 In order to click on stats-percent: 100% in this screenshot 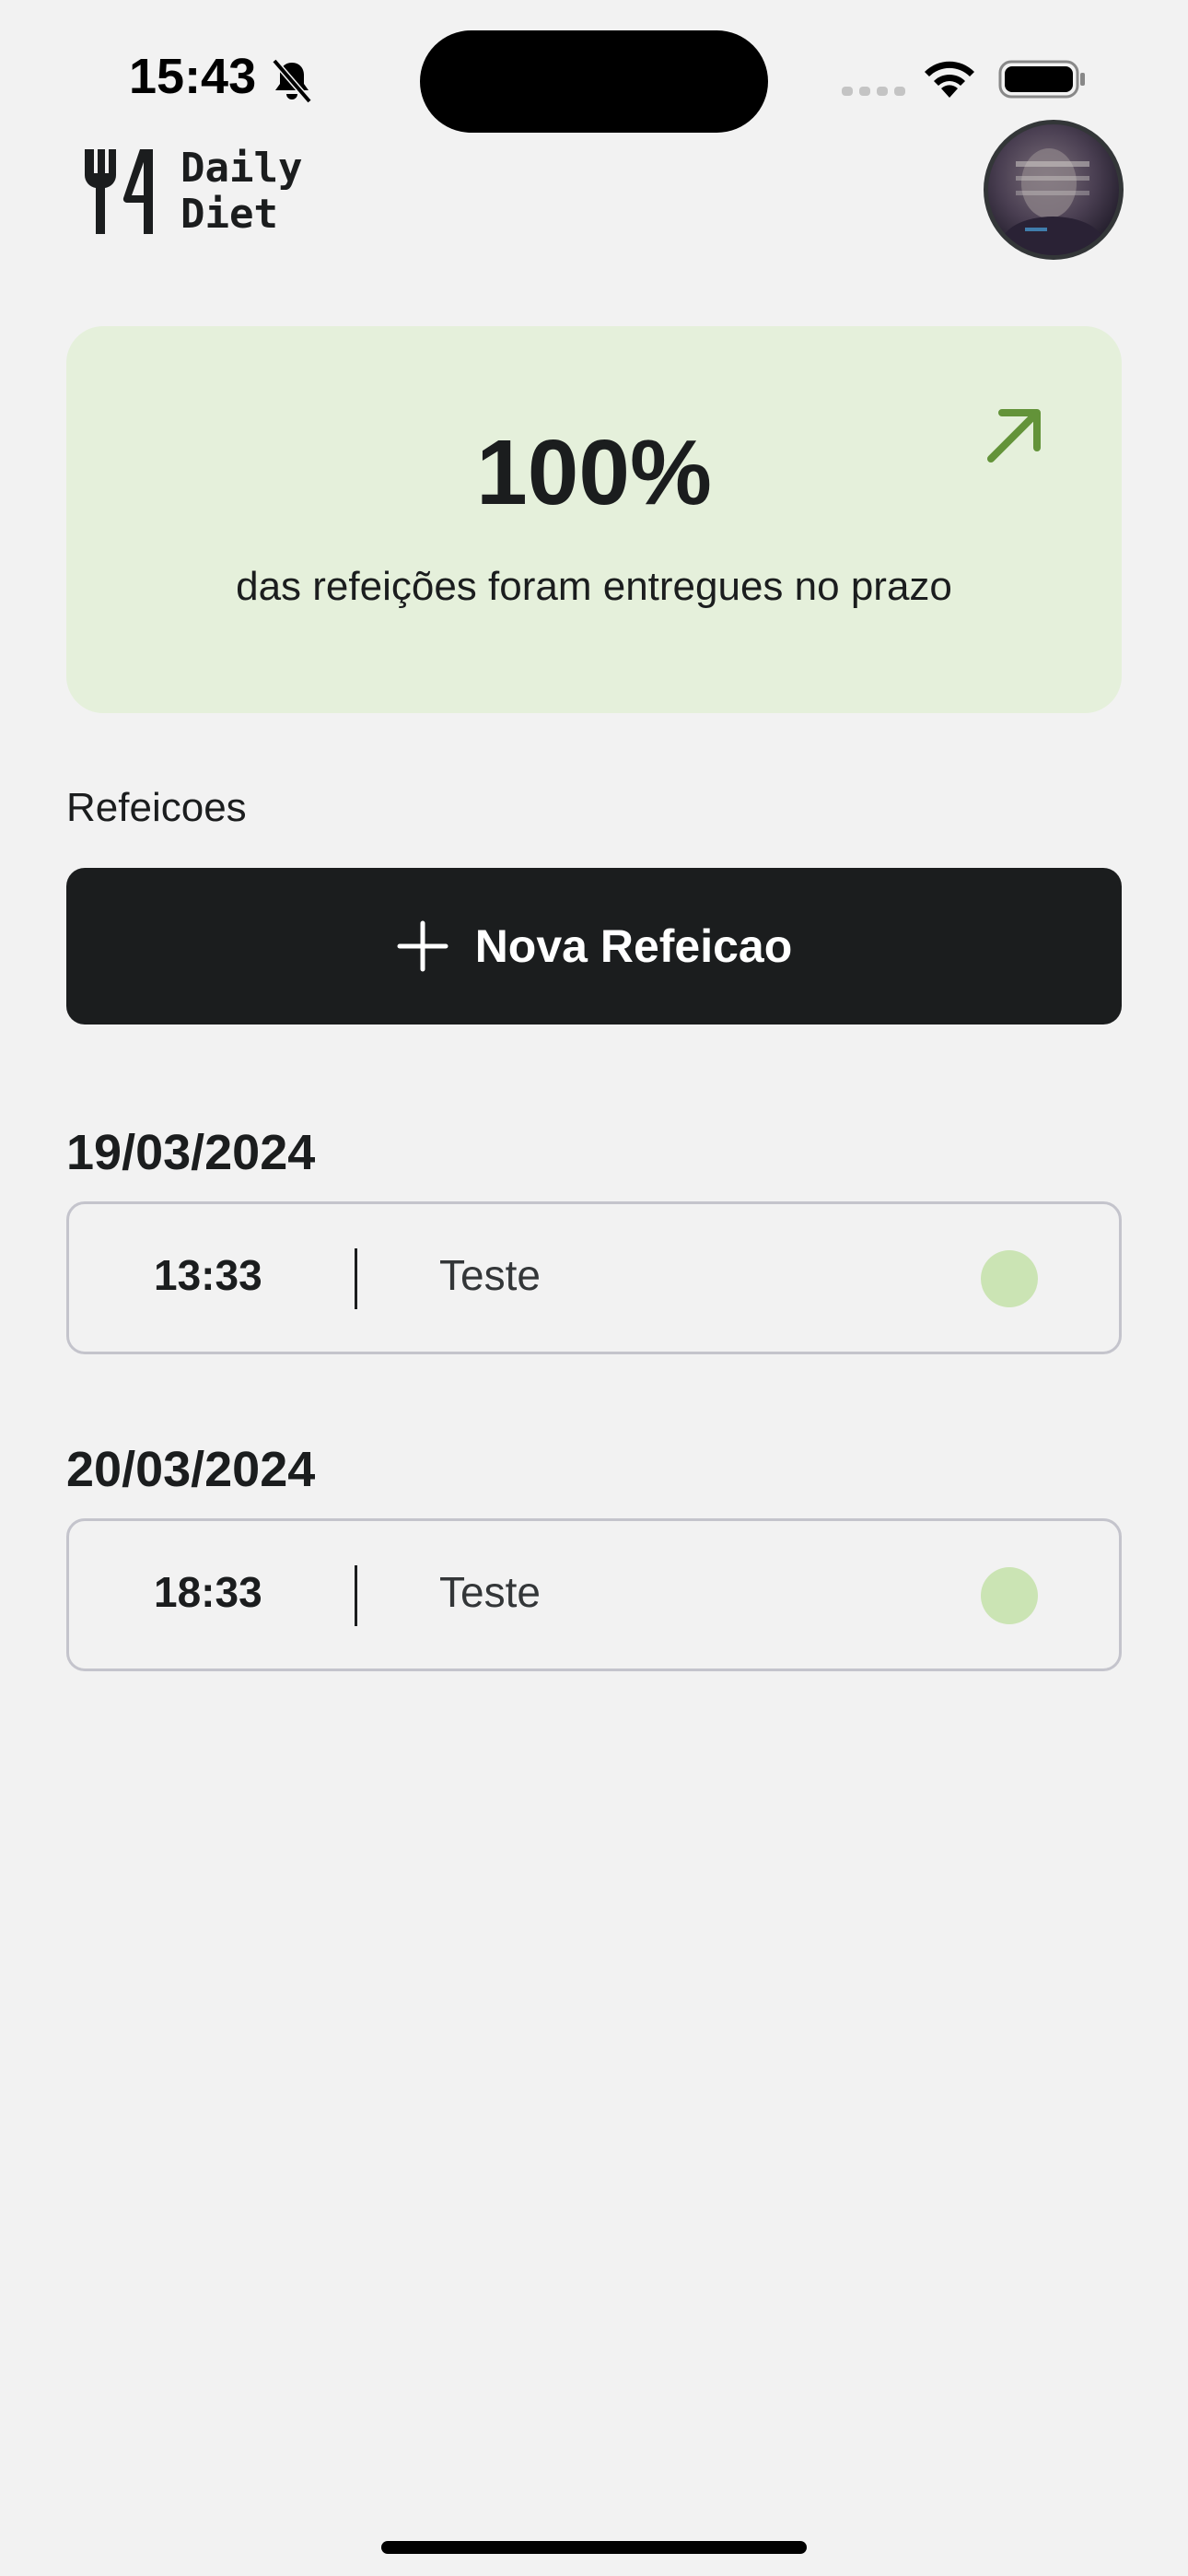, I will do `click(594, 473)`.